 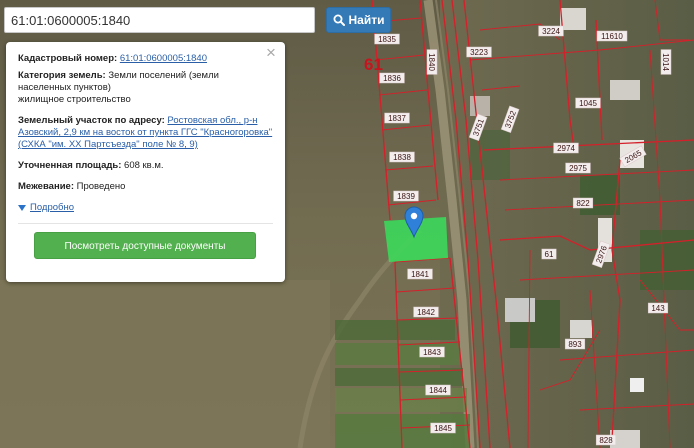 I want to click on svg-text: 2974, so click(x=566, y=148).